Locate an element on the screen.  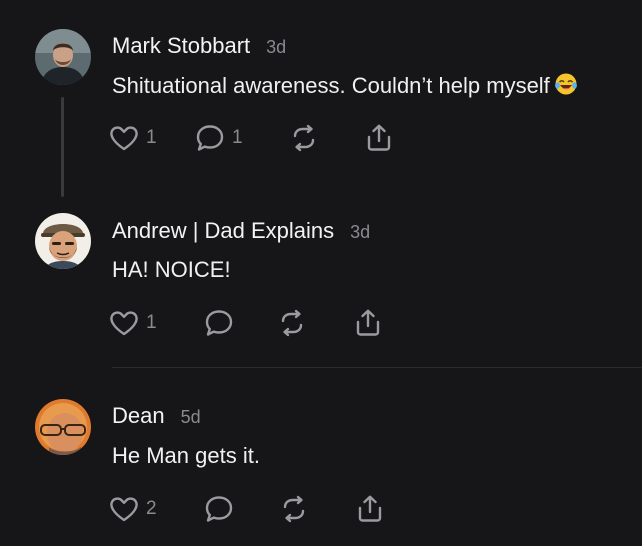
comment-header: Dean 5d is located at coordinates (156, 416).